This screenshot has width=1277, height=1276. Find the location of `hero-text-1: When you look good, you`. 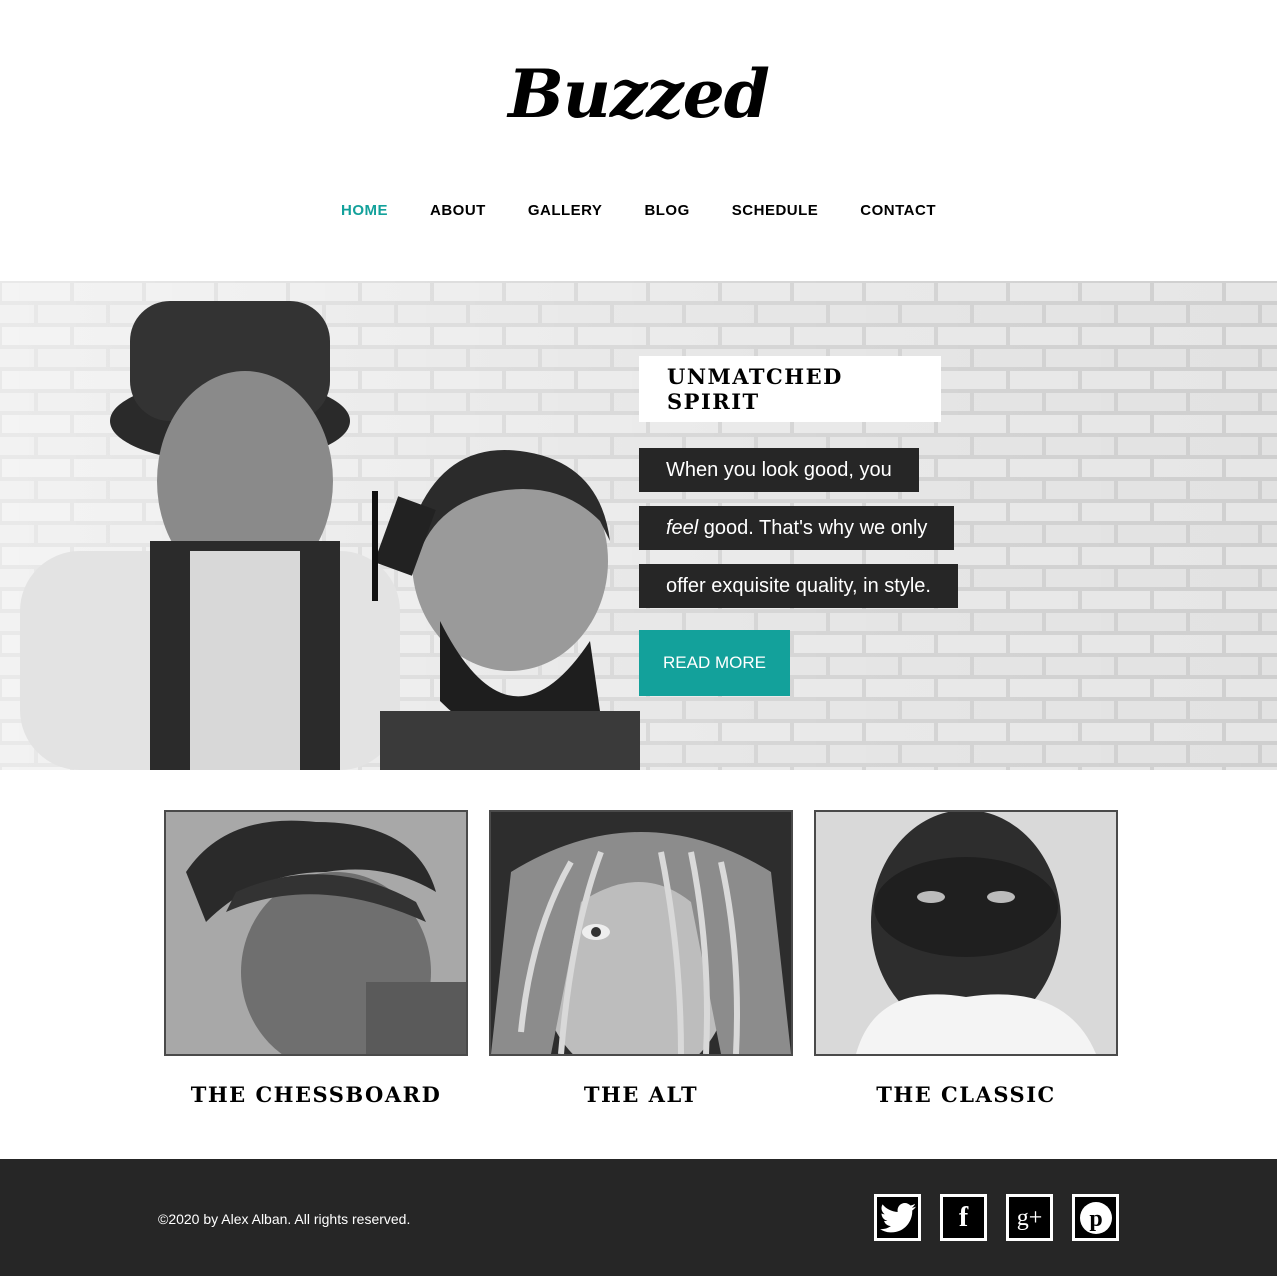

hero-text-1: When you look good, you is located at coordinates (779, 470).